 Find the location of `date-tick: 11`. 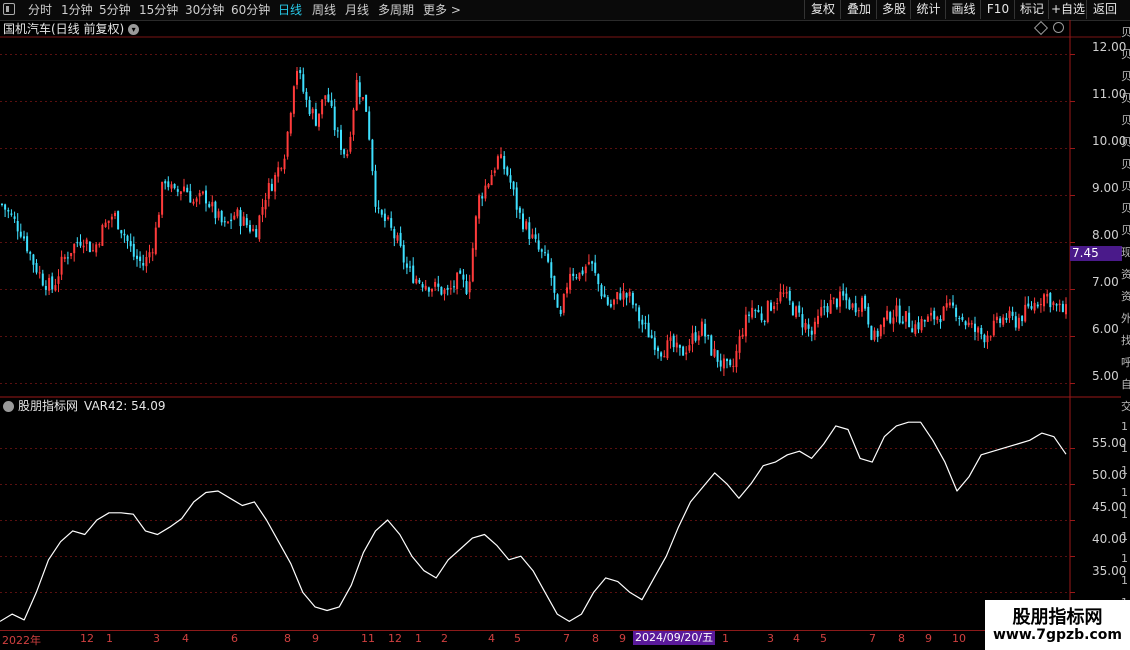

date-tick: 11 is located at coordinates (368, 638).